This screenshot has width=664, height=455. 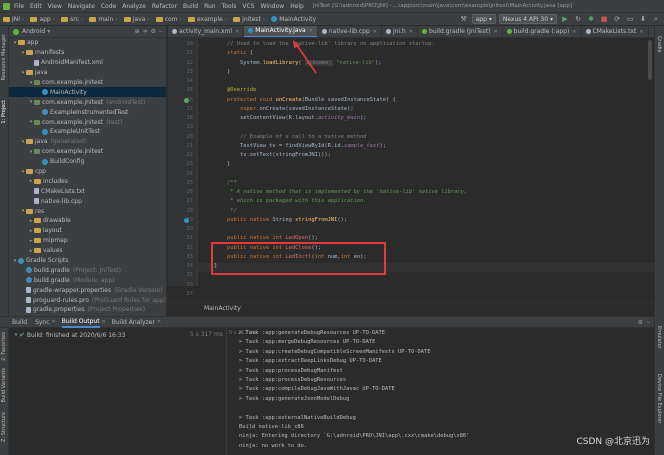 What do you see at coordinates (400, 31) in the screenshot?
I see `editor-tab: jni.h ✕` at bounding box center [400, 31].